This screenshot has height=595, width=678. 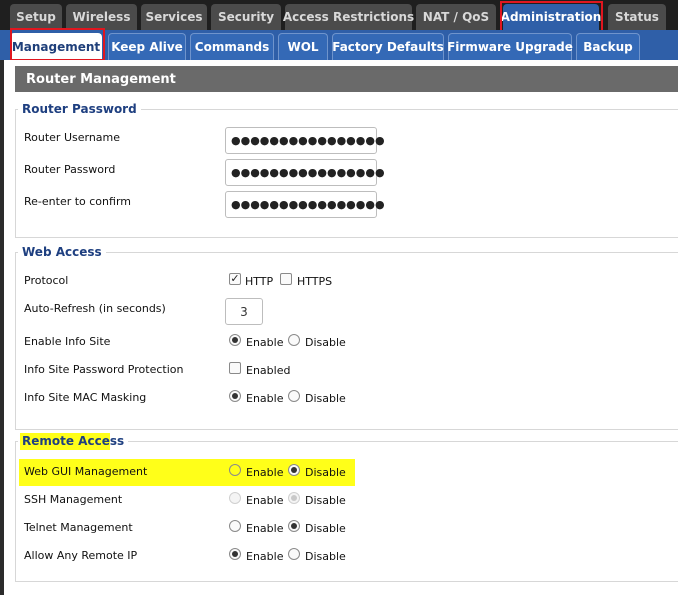 I want to click on subtab-firmware-upgrade: Firmware Upgrade, so click(x=510, y=46).